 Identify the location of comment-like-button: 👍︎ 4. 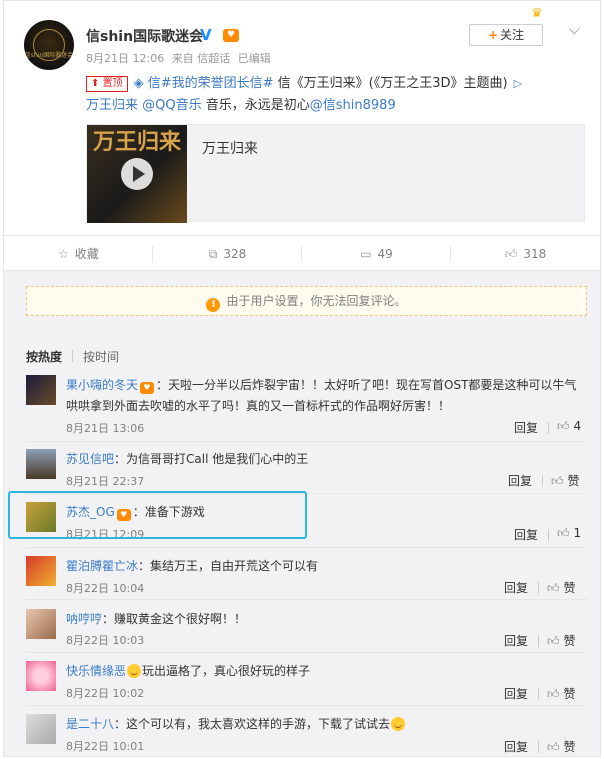
(569, 426).